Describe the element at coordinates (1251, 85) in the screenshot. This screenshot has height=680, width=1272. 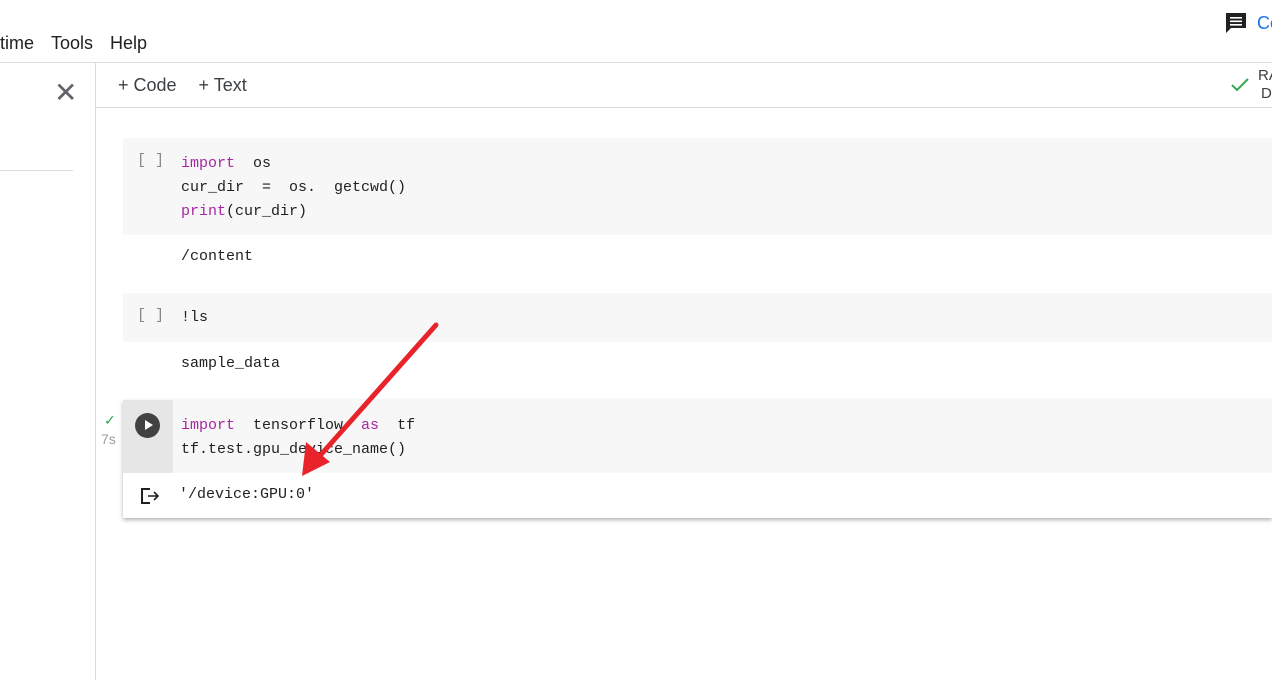
I see `ram-disk-indicator: RADi` at that location.